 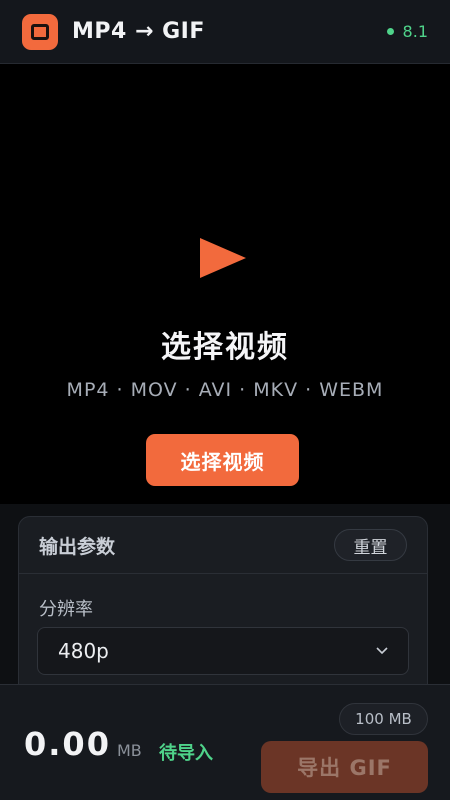 I want to click on app-title: MP4 → GIF, so click(x=138, y=31).